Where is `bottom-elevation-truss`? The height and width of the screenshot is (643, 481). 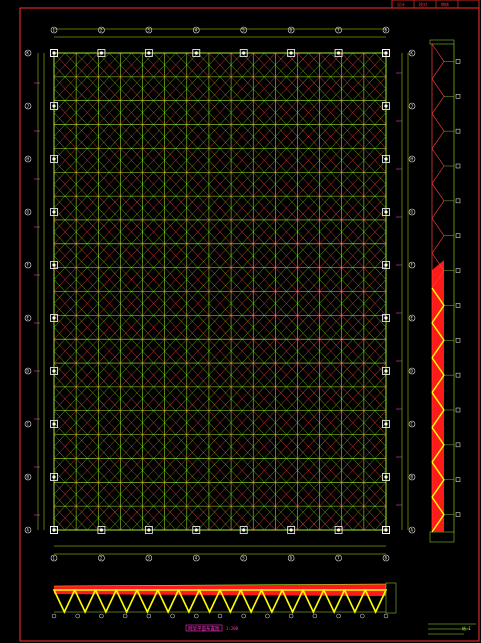
bottom-elevation-truss is located at coordinates (224, 600).